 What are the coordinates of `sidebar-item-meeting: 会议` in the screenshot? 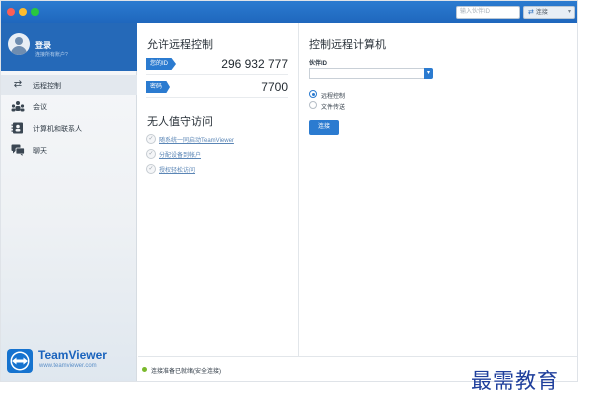 It's located at (69, 106).